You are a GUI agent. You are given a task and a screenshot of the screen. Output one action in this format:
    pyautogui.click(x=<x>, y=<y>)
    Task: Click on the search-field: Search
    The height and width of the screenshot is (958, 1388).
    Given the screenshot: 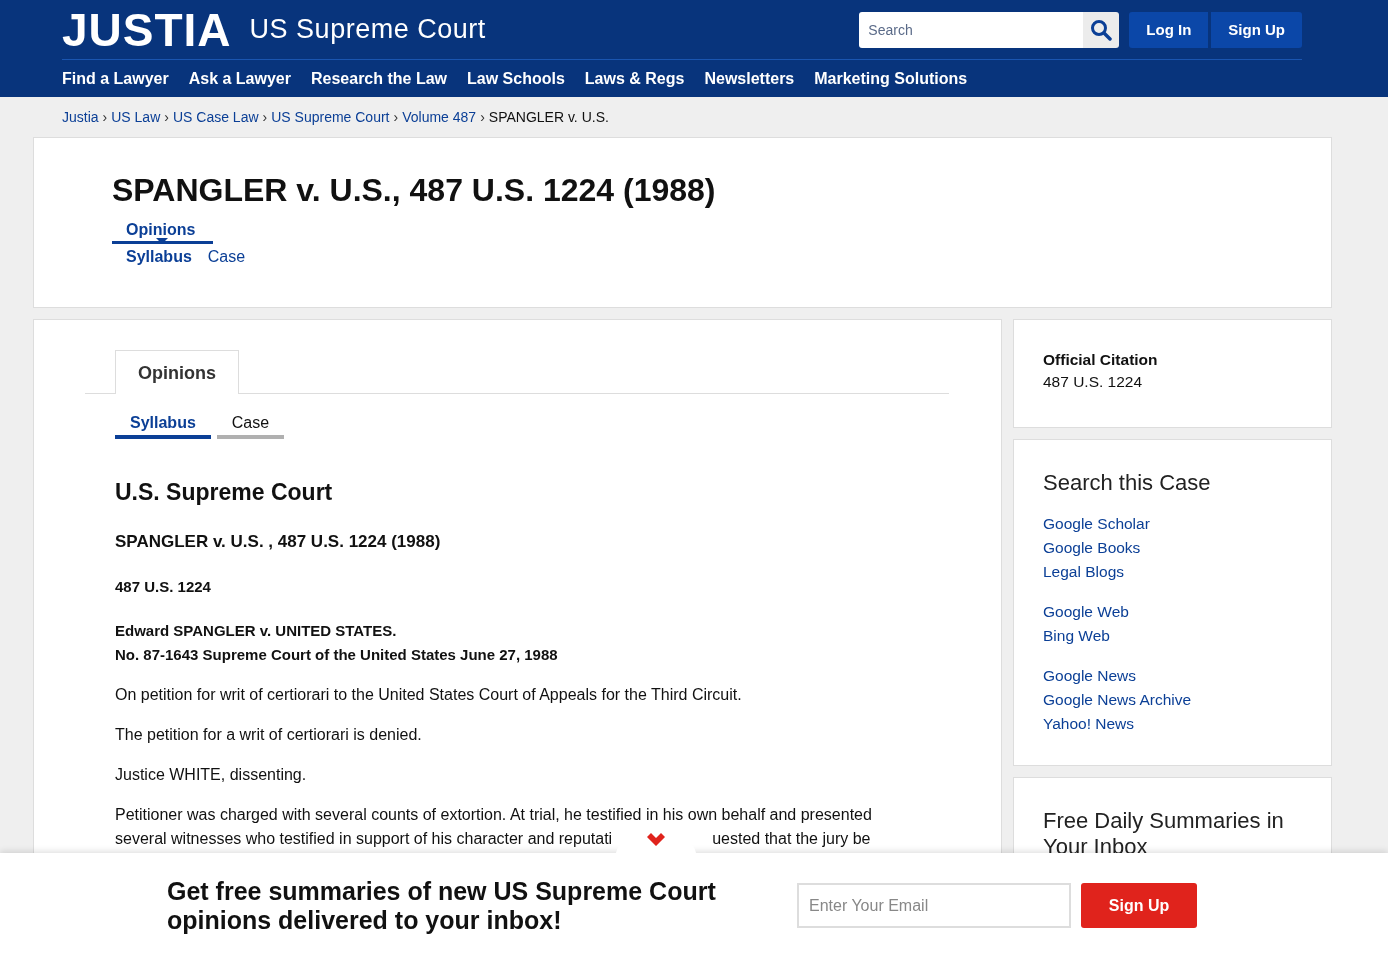 What is the action you would take?
    pyautogui.click(x=971, y=29)
    